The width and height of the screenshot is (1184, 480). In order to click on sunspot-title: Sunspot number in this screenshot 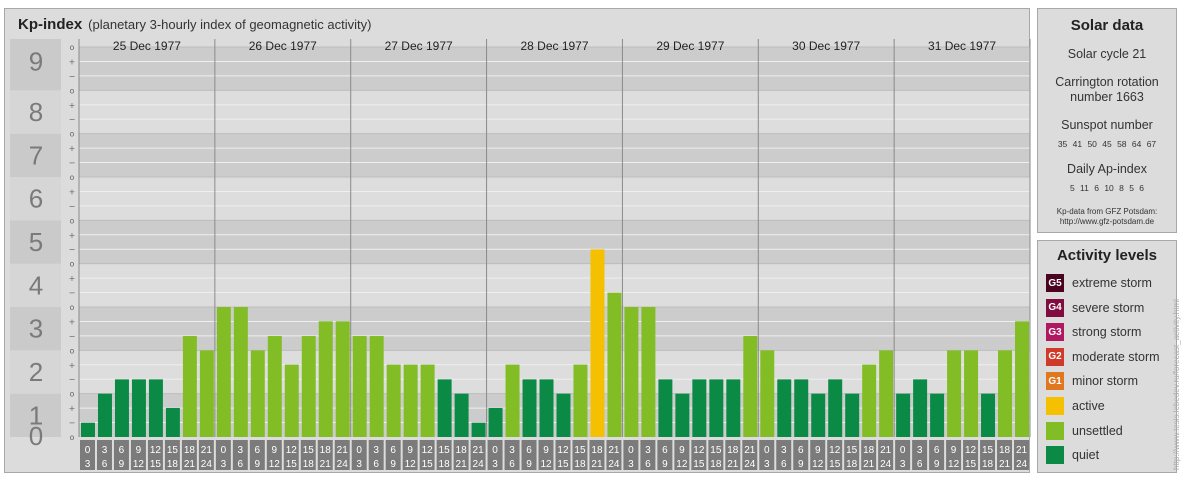, I will do `click(1107, 125)`.